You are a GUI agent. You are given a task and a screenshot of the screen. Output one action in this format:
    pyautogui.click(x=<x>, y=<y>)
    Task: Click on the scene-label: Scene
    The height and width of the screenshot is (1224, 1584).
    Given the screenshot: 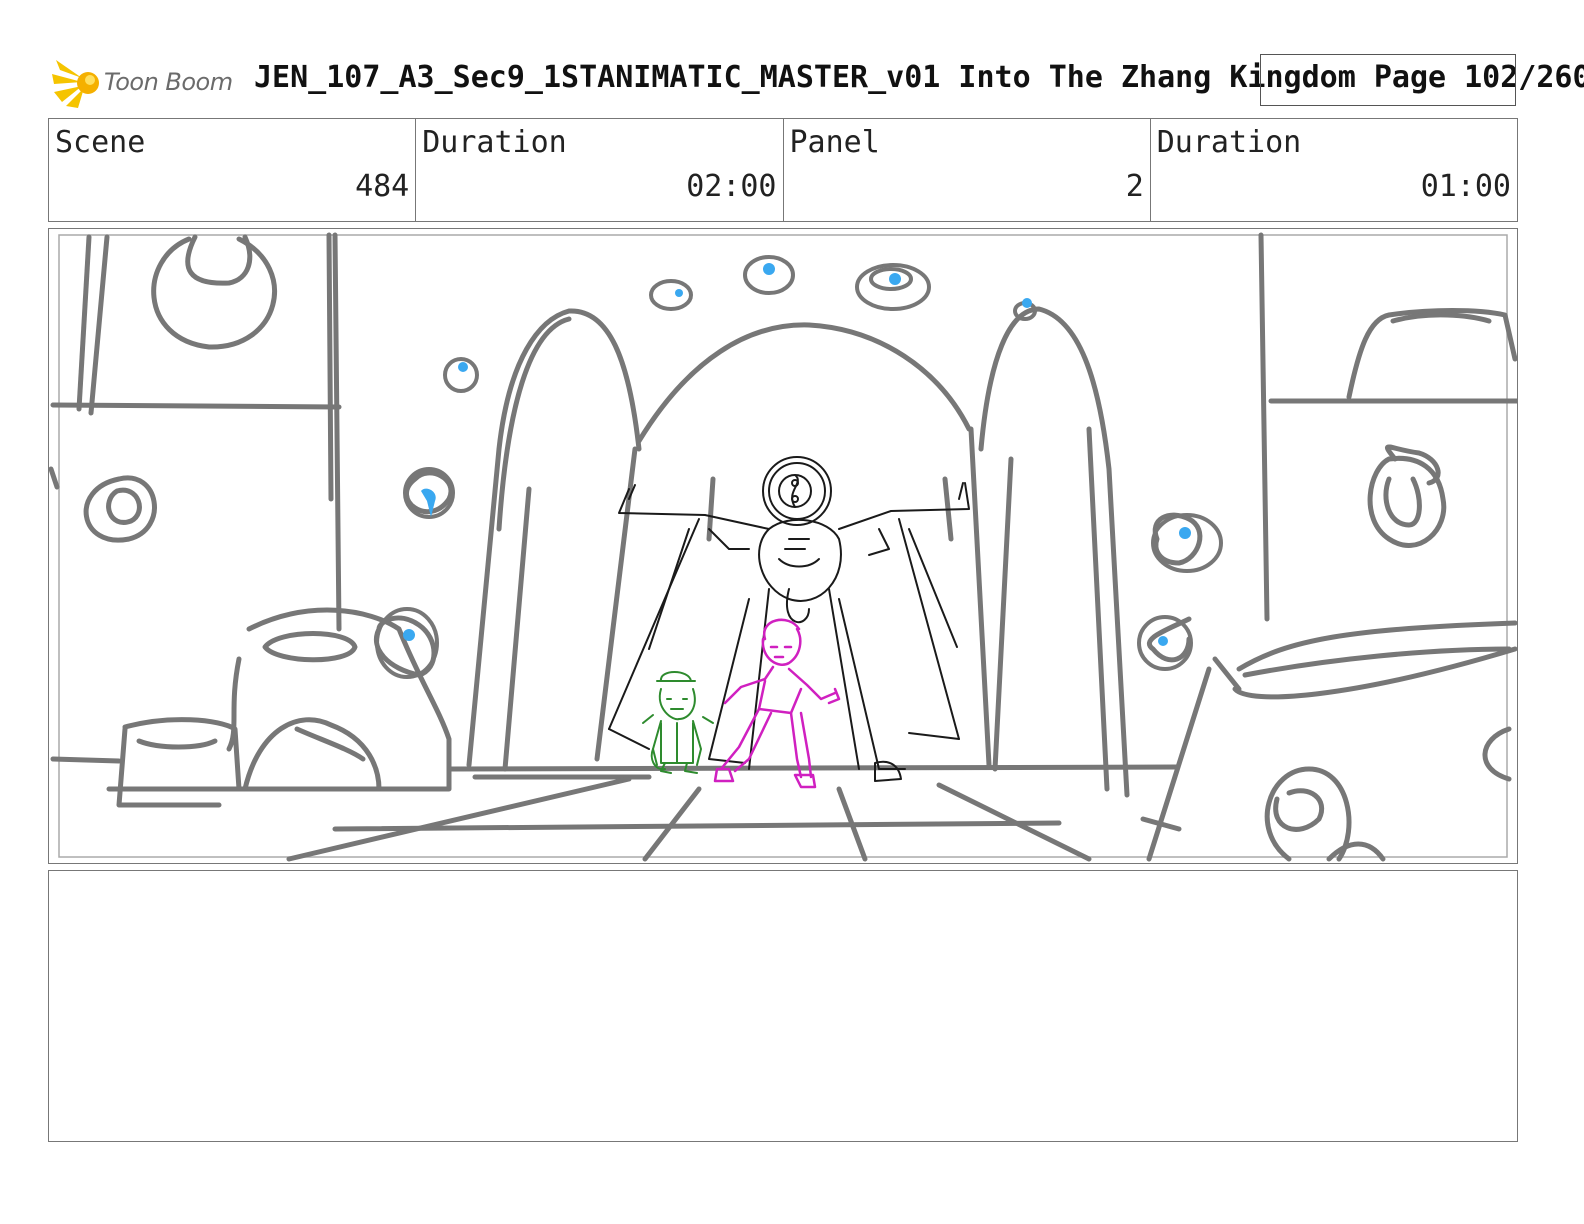 What is the action you would take?
    pyautogui.click(x=100, y=142)
    